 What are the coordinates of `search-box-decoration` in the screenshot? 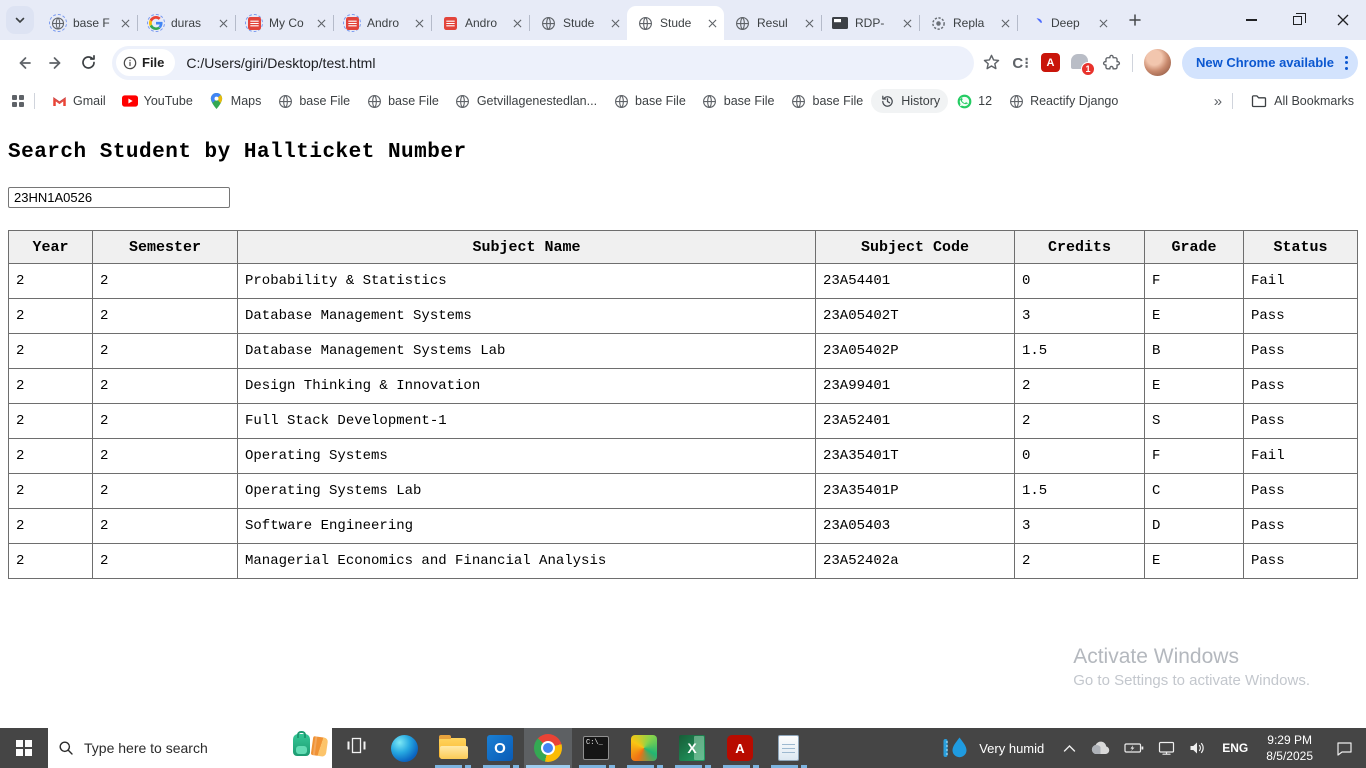 It's located at (311, 744).